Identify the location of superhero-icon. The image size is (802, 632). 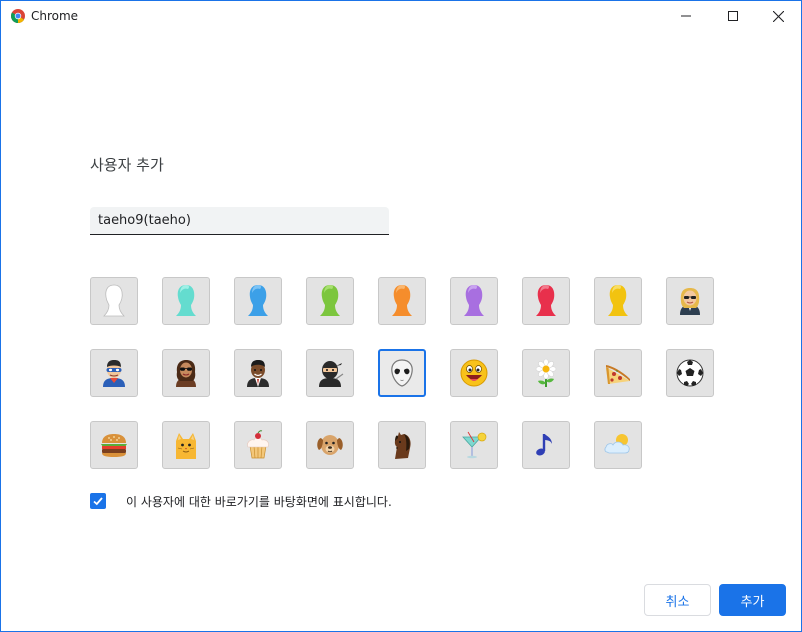
(114, 373).